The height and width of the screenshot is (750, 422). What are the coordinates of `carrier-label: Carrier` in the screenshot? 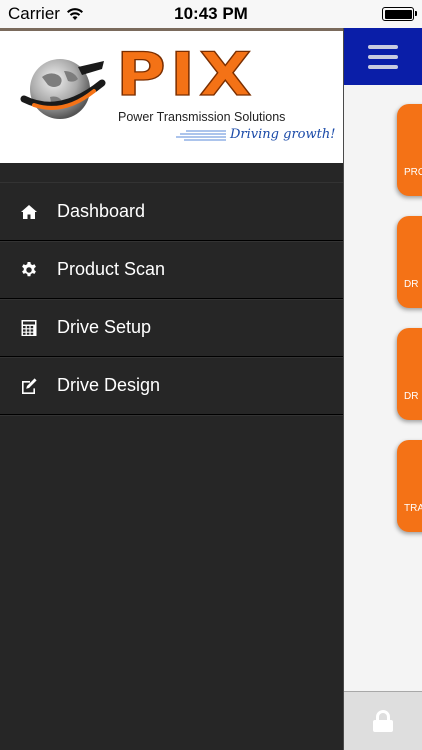 It's located at (34, 13).